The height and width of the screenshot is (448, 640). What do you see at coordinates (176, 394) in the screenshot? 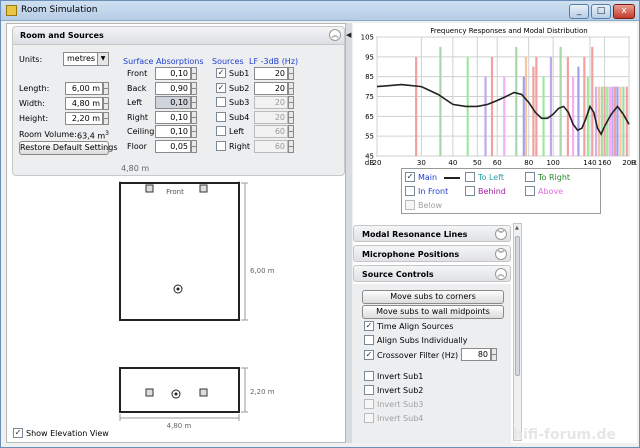
I see `elev-microphone-icon` at bounding box center [176, 394].